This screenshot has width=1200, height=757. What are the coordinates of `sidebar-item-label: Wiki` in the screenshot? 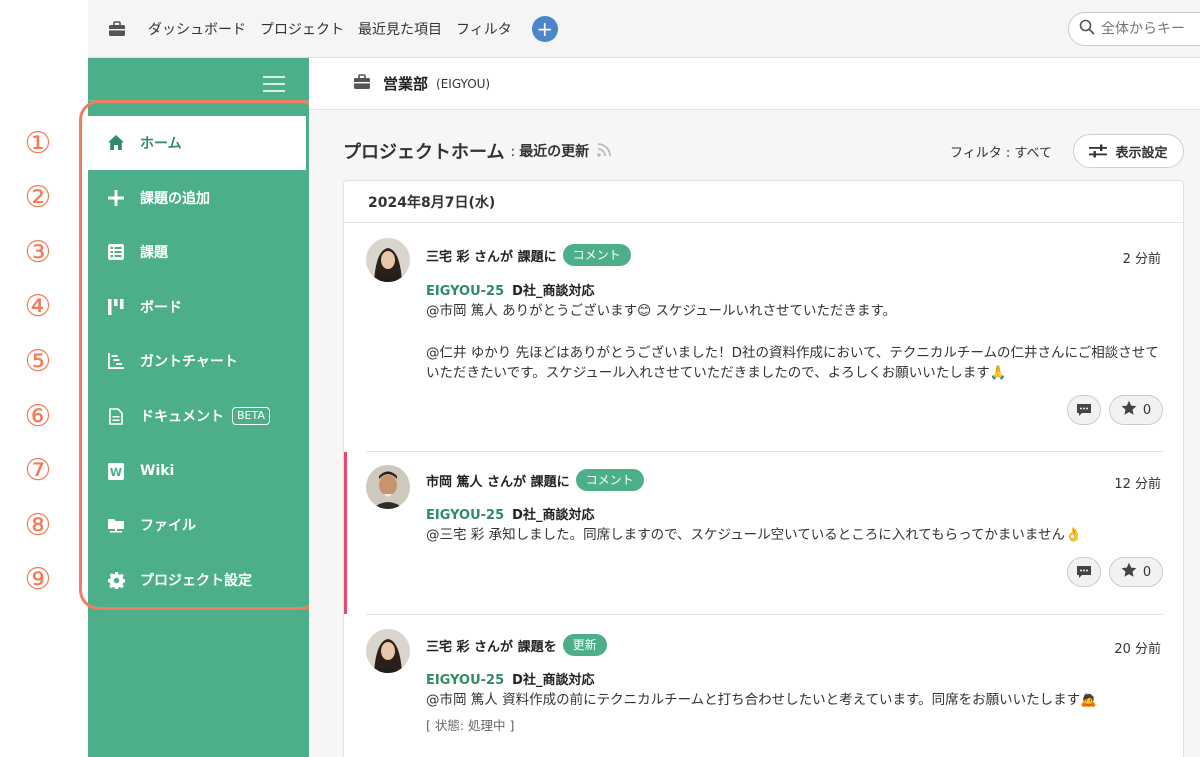 It's located at (157, 471).